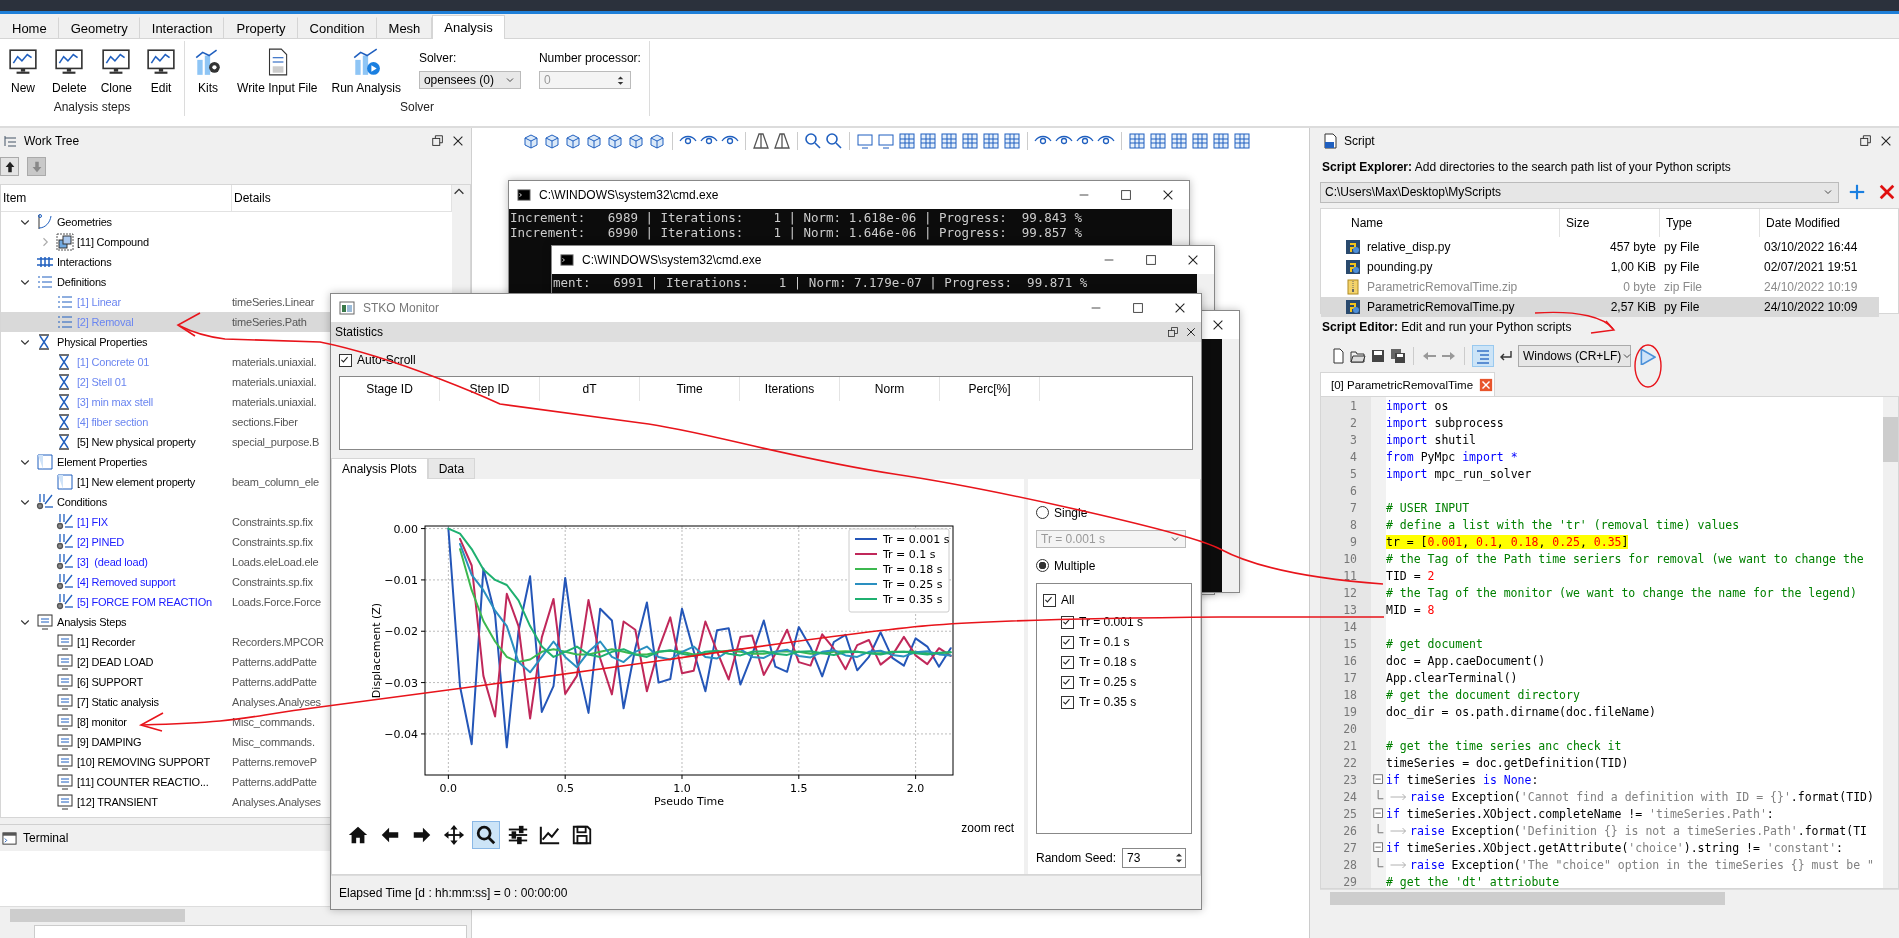  Describe the element at coordinates (1400, 267) in the screenshot. I see `file-name: pounding.py` at that location.